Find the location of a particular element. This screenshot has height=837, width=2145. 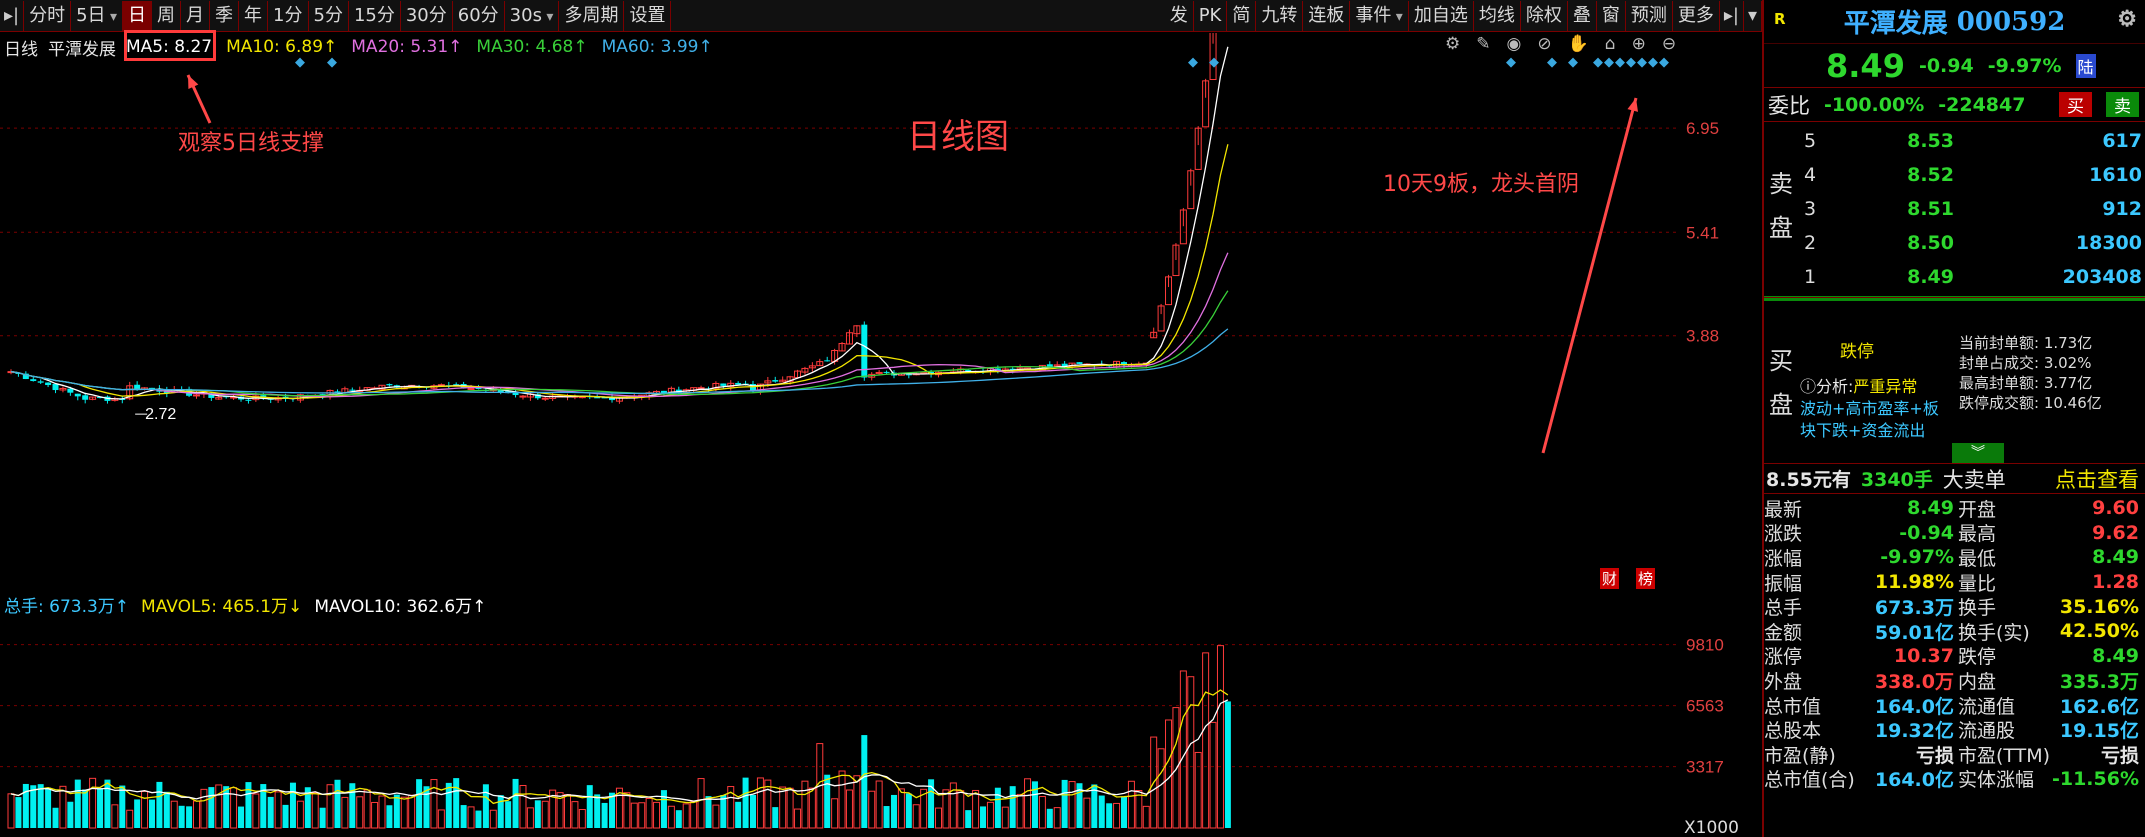

tool-button-7: 均线 is located at coordinates (1497, 15).